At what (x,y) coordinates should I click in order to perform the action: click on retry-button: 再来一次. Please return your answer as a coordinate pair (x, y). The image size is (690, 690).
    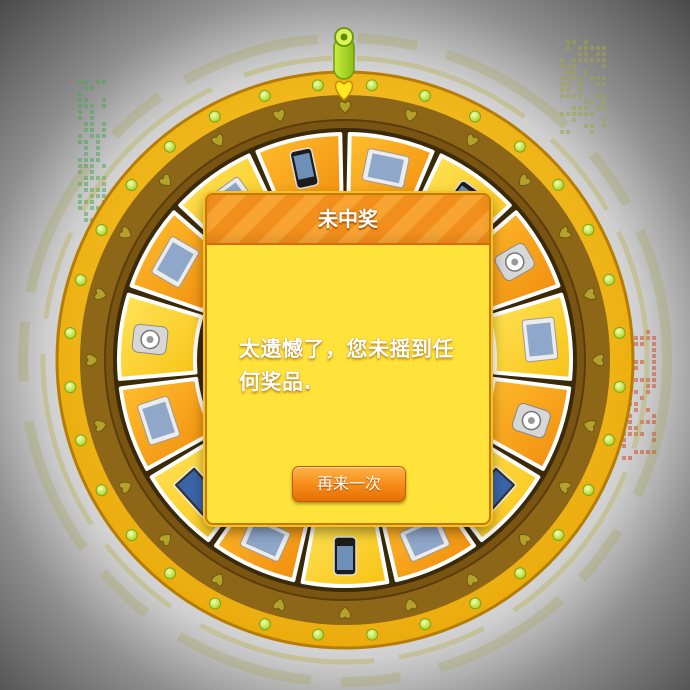
    Looking at the image, I should click on (349, 484).